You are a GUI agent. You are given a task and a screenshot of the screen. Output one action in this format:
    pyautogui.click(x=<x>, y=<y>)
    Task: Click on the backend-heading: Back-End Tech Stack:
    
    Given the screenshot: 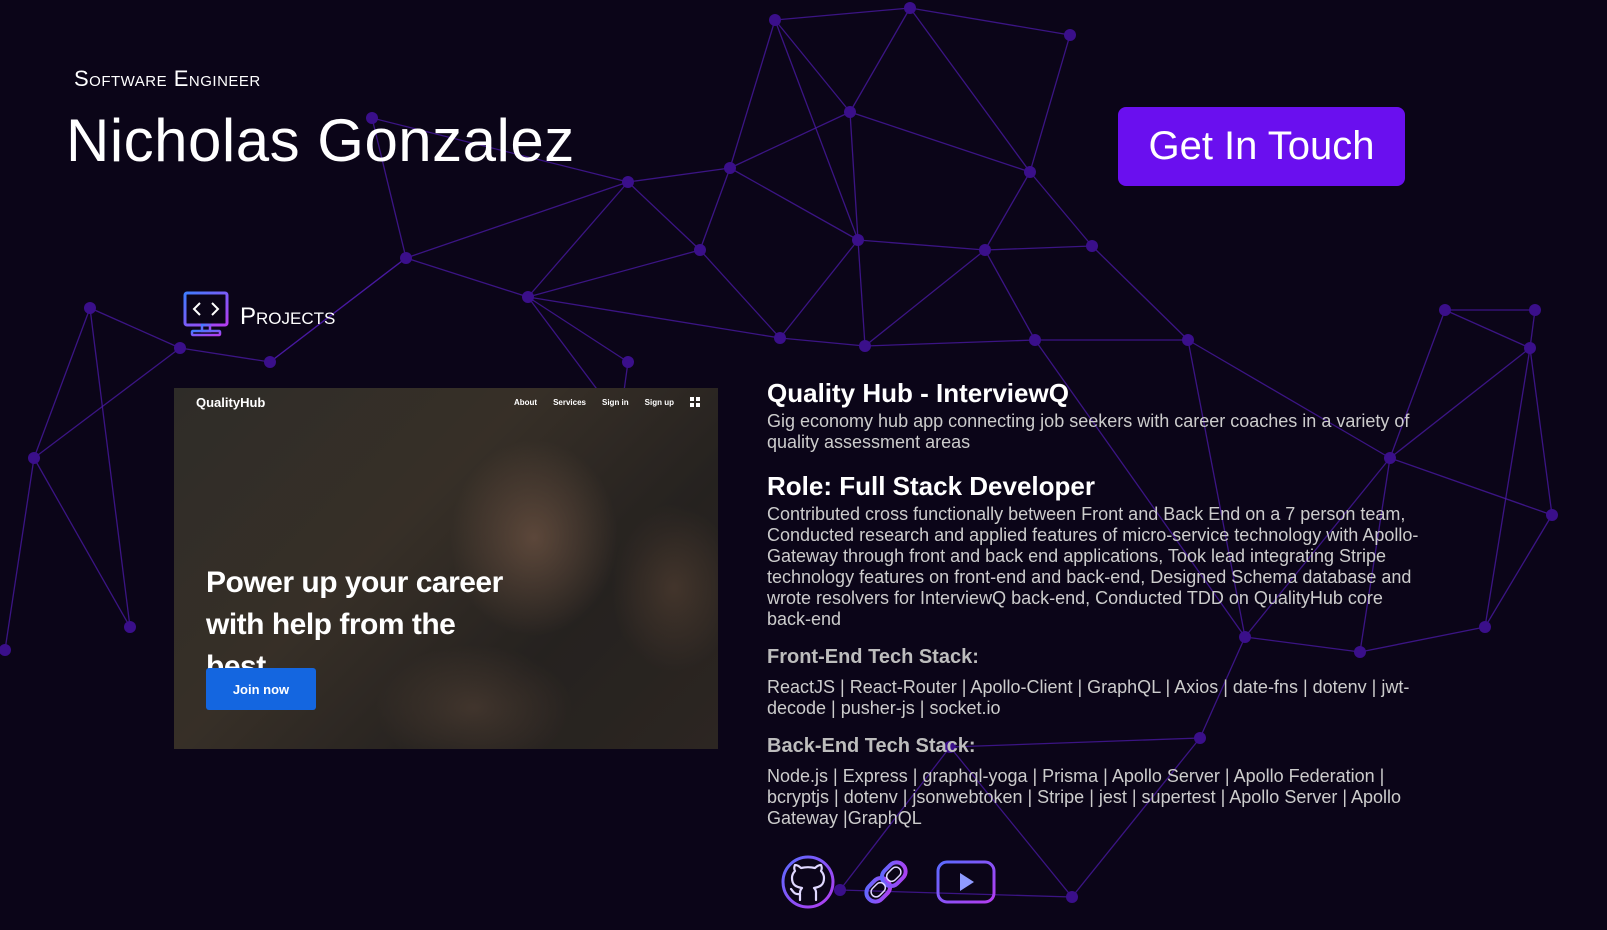 What is the action you would take?
    pyautogui.click(x=871, y=746)
    